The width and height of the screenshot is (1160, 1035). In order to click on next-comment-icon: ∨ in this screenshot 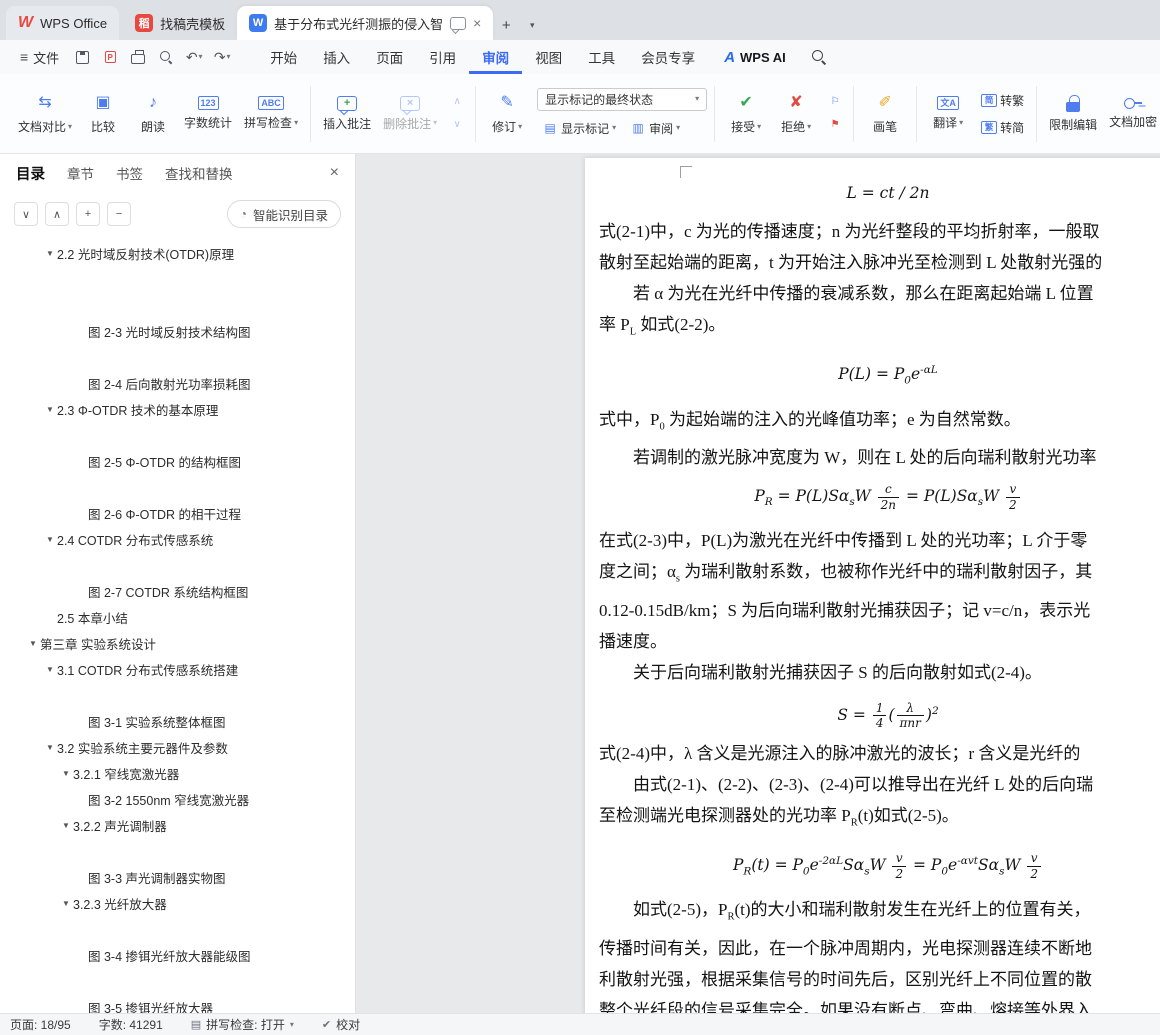, I will do `click(457, 124)`.